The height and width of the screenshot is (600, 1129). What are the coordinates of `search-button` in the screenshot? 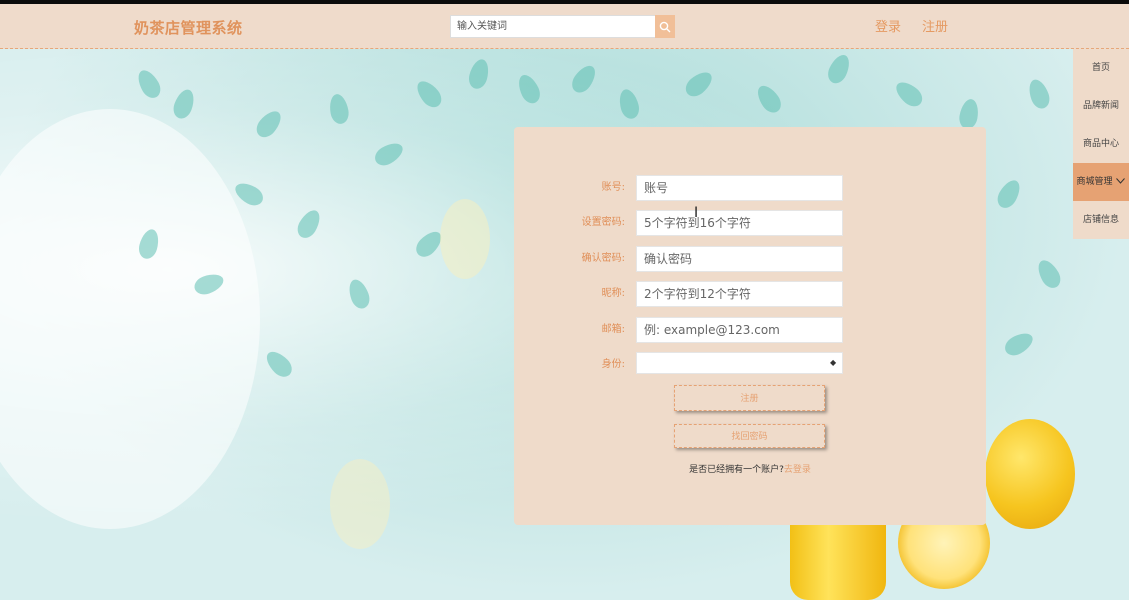 It's located at (665, 26).